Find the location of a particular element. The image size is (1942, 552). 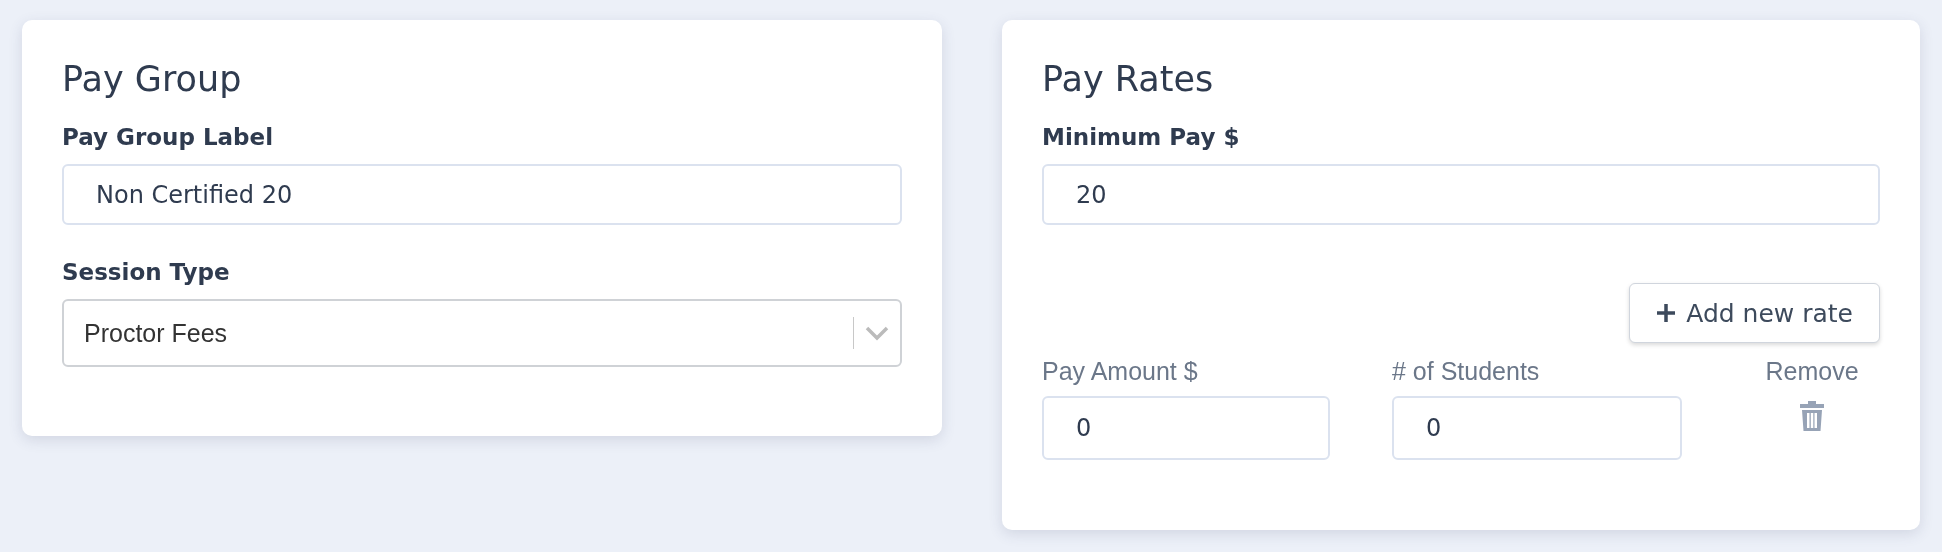

session-type-dropdown: Proctor Fees is located at coordinates (482, 333).